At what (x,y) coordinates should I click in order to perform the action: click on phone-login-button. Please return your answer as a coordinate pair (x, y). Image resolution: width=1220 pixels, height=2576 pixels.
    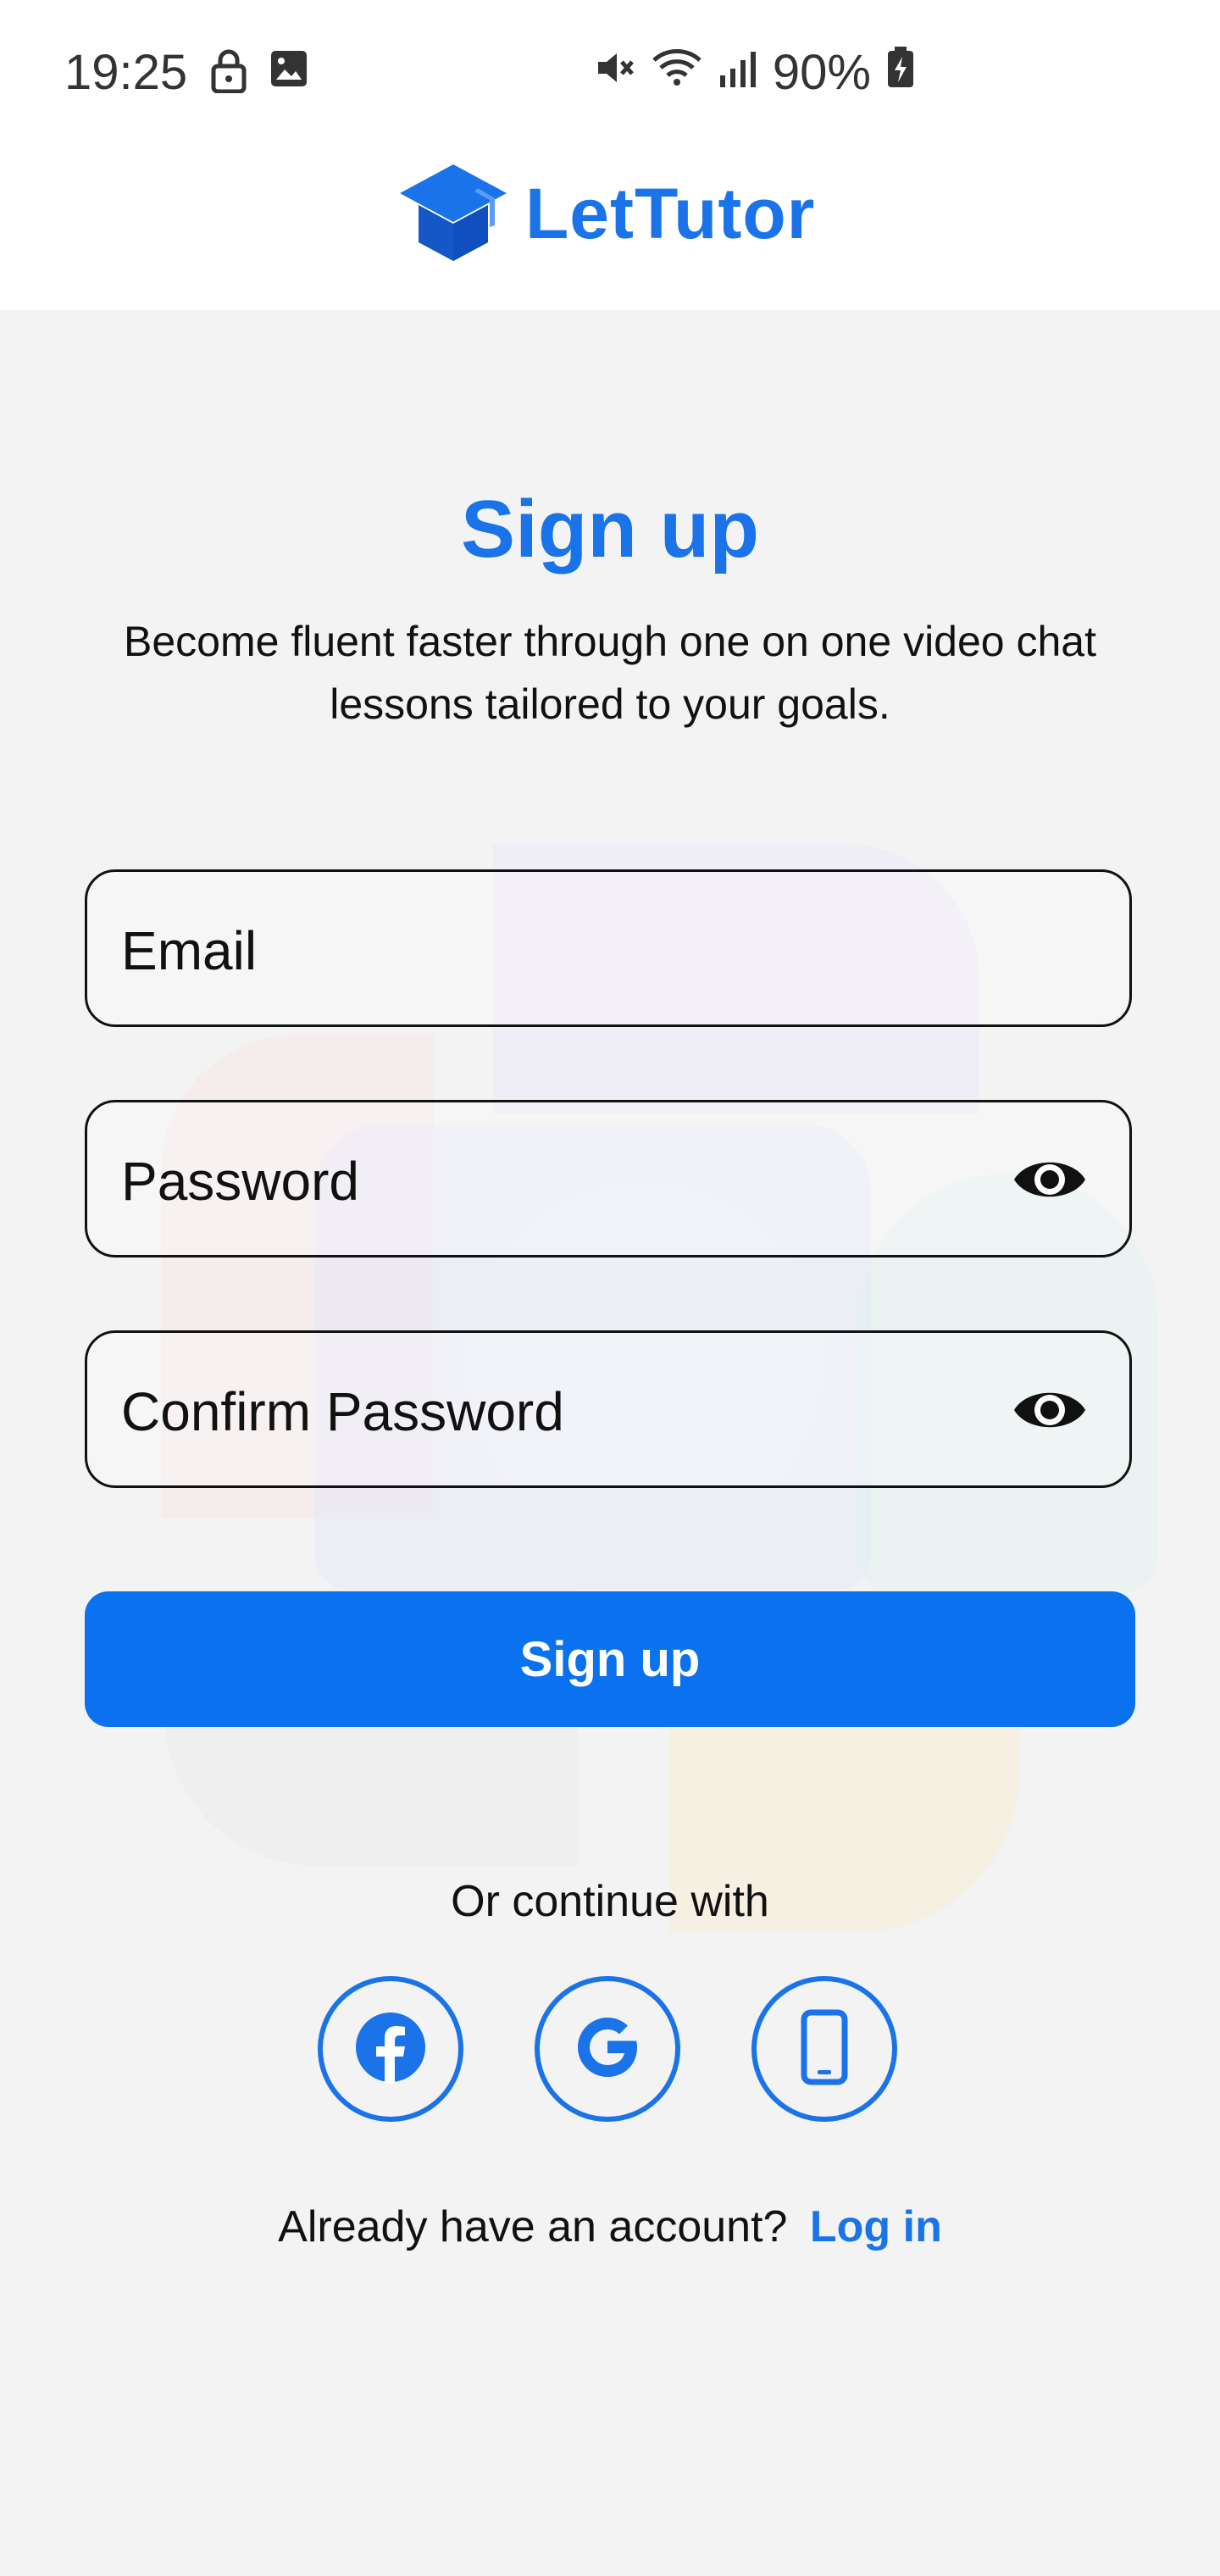
    Looking at the image, I should click on (824, 2049).